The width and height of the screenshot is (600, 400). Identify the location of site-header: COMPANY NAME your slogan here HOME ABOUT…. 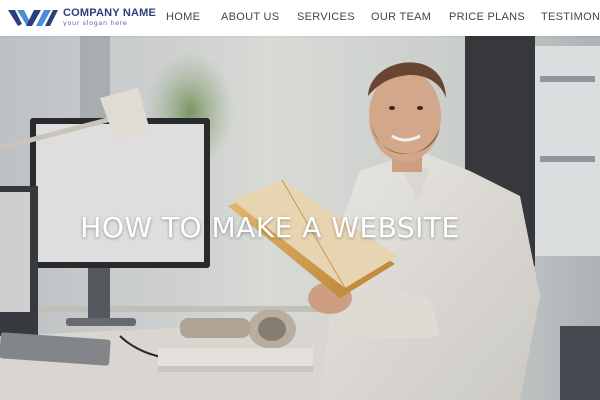
(300, 18).